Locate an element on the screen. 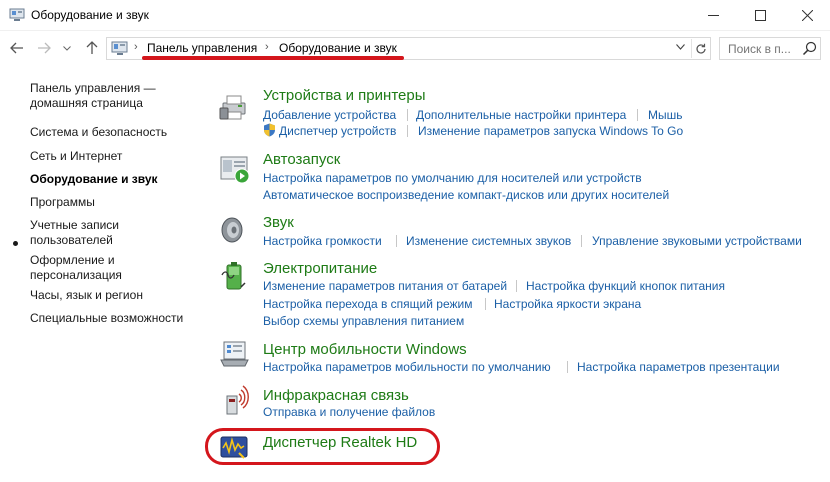 The width and height of the screenshot is (830, 482). search-box is located at coordinates (770, 48).